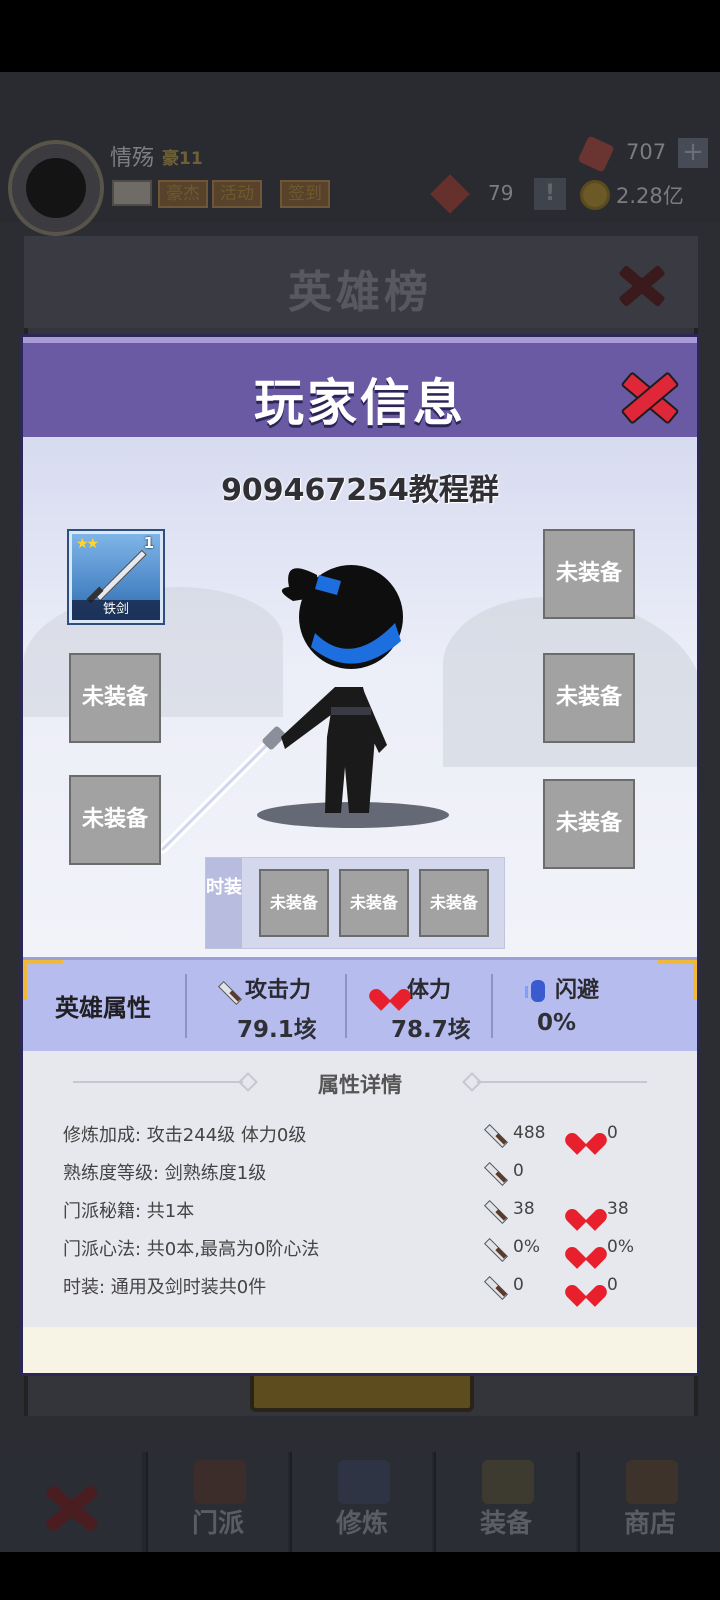 The width and height of the screenshot is (720, 1600). Describe the element at coordinates (220, 1482) in the screenshot. I see `sect-icon` at that location.